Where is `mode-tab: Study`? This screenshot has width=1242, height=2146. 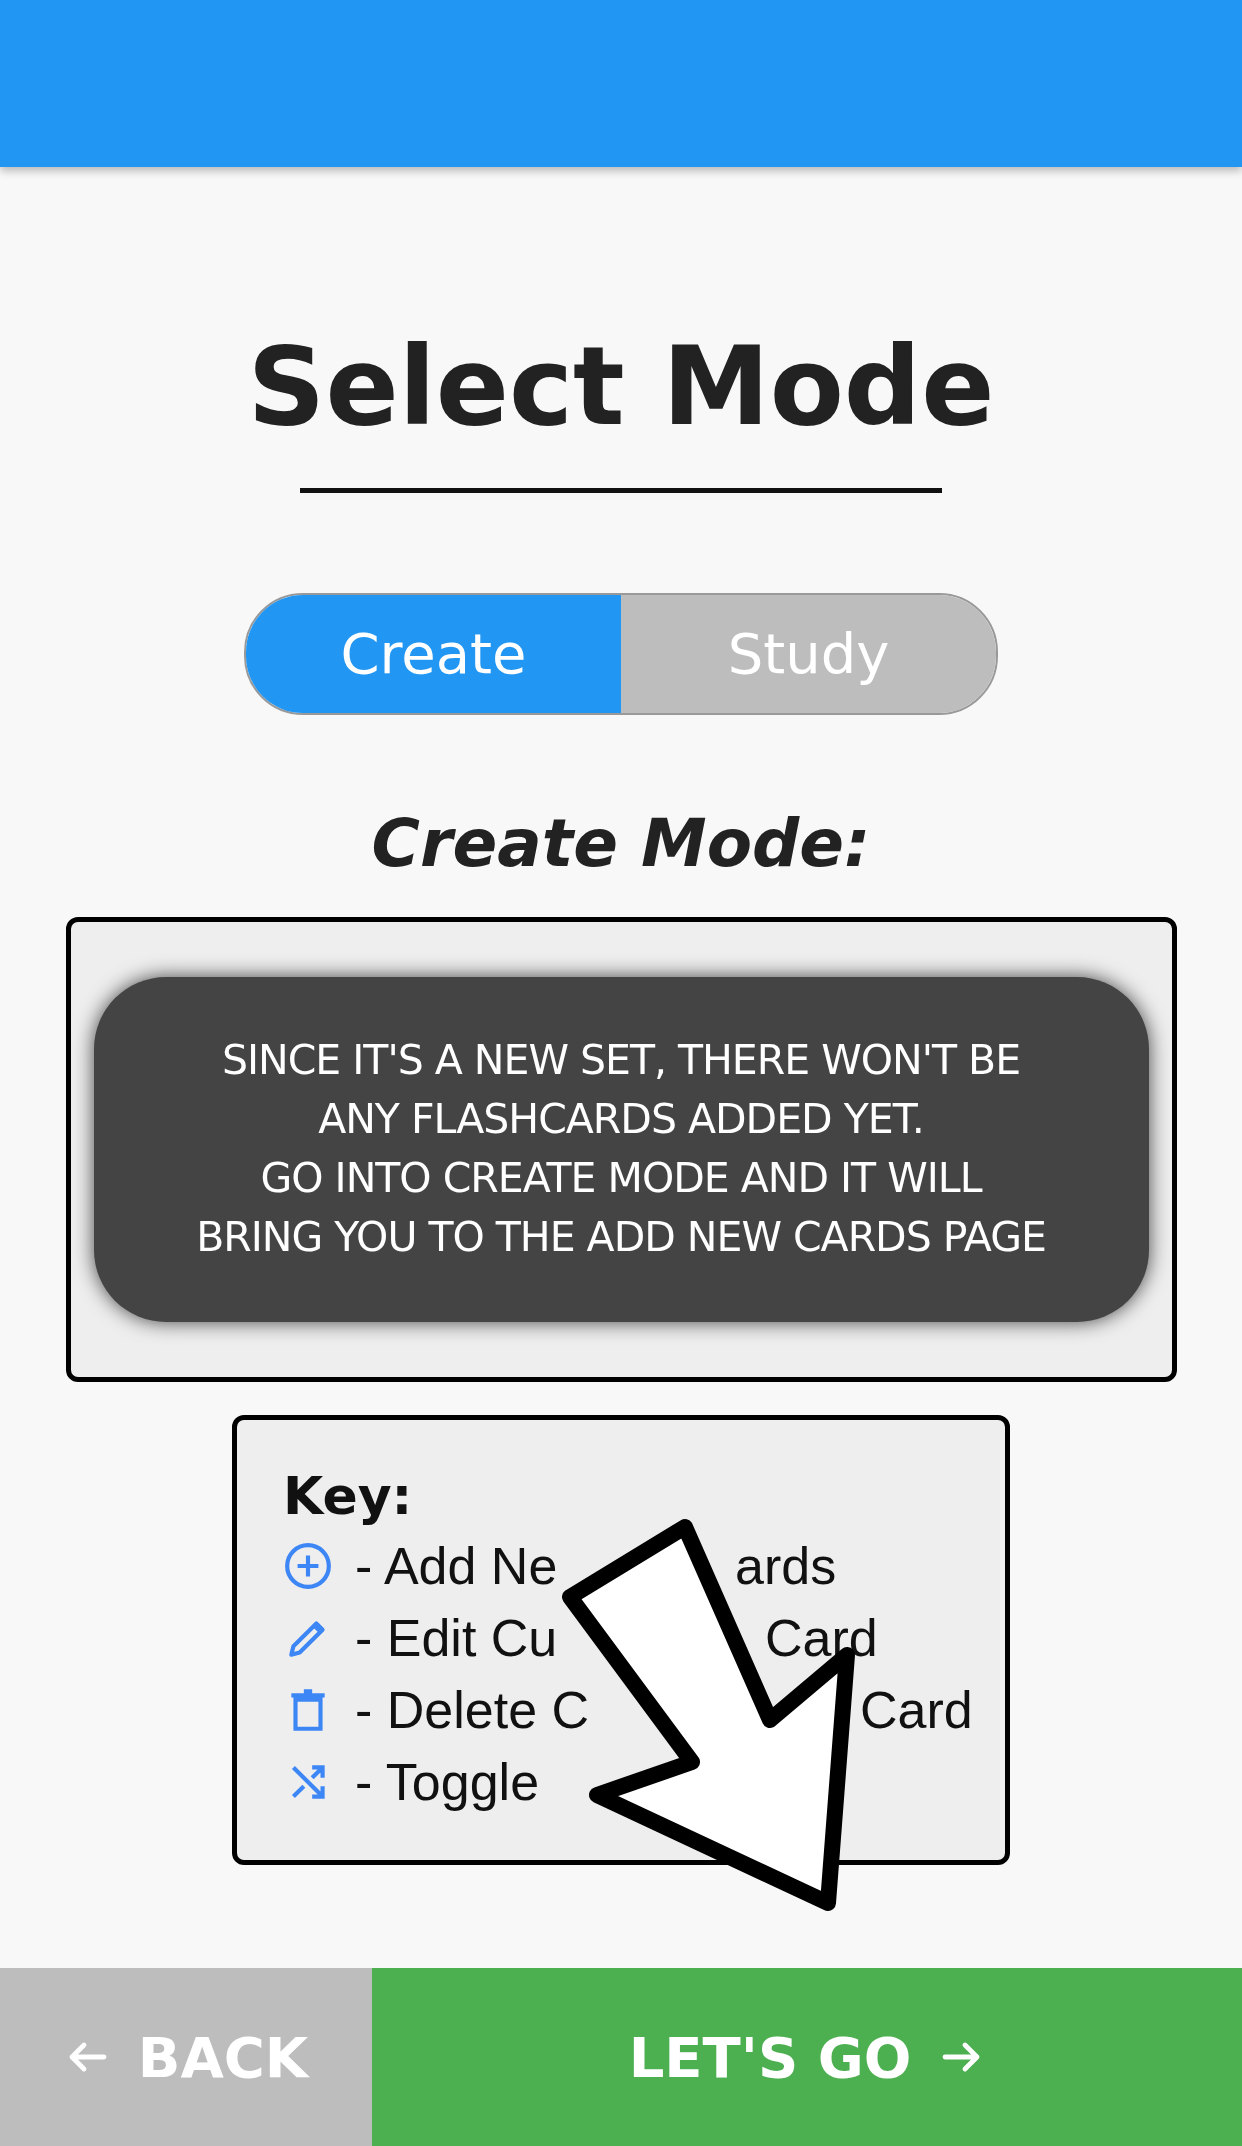 mode-tab: Study is located at coordinates (808, 653).